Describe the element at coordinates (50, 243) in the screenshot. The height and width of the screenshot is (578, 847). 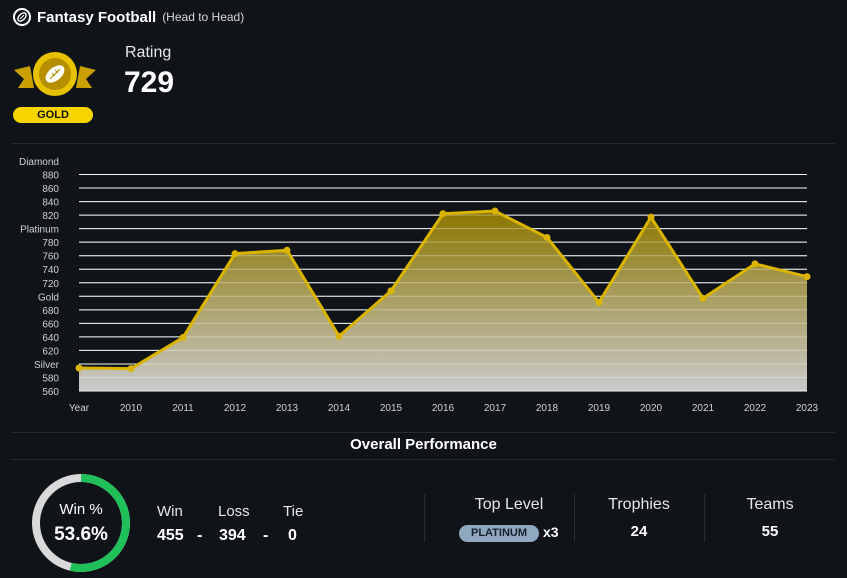
I see `y-tick-label: 780` at that location.